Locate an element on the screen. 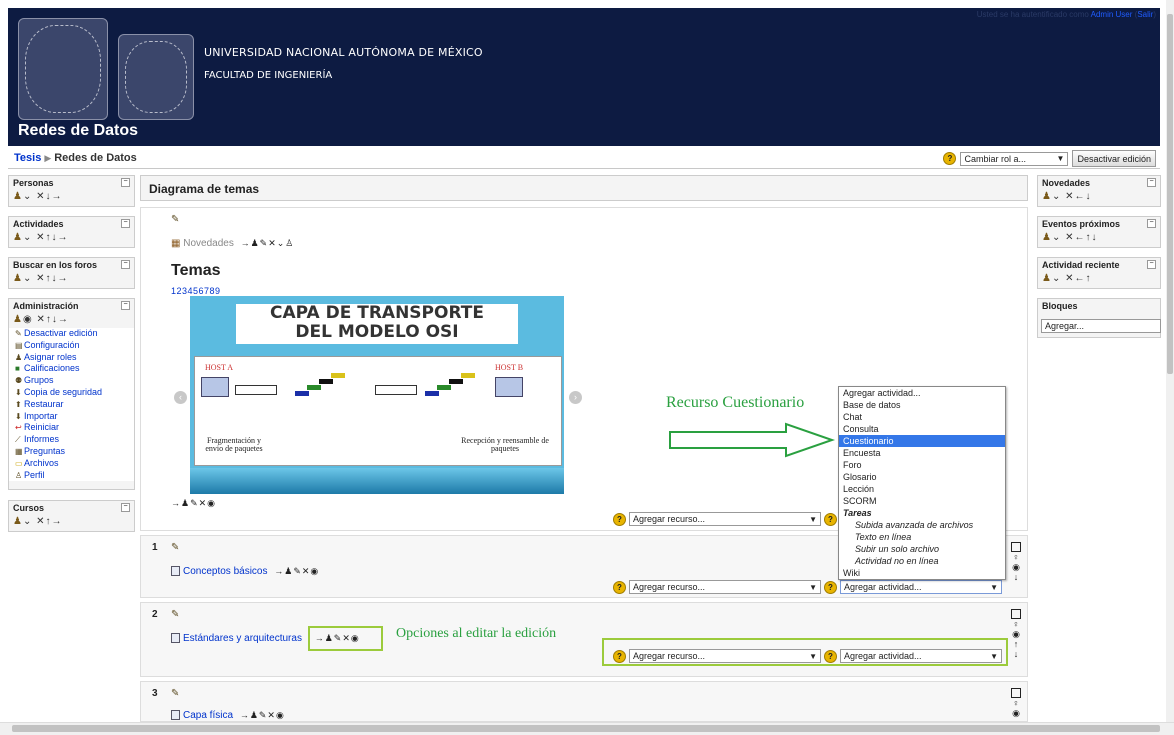 The height and width of the screenshot is (735, 1174). block-controls: ♟◉ ✕↑↓→ is located at coordinates (71, 319).